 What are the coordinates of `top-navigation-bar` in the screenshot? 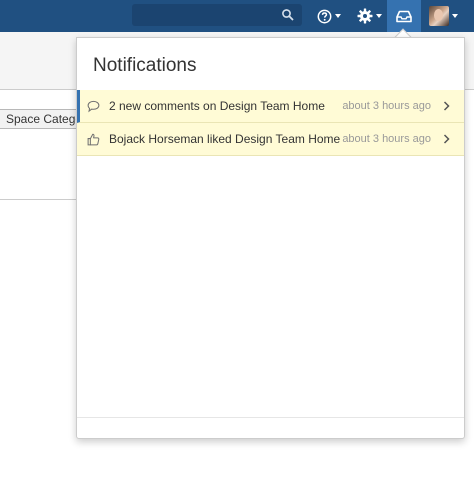 It's located at (237, 16).